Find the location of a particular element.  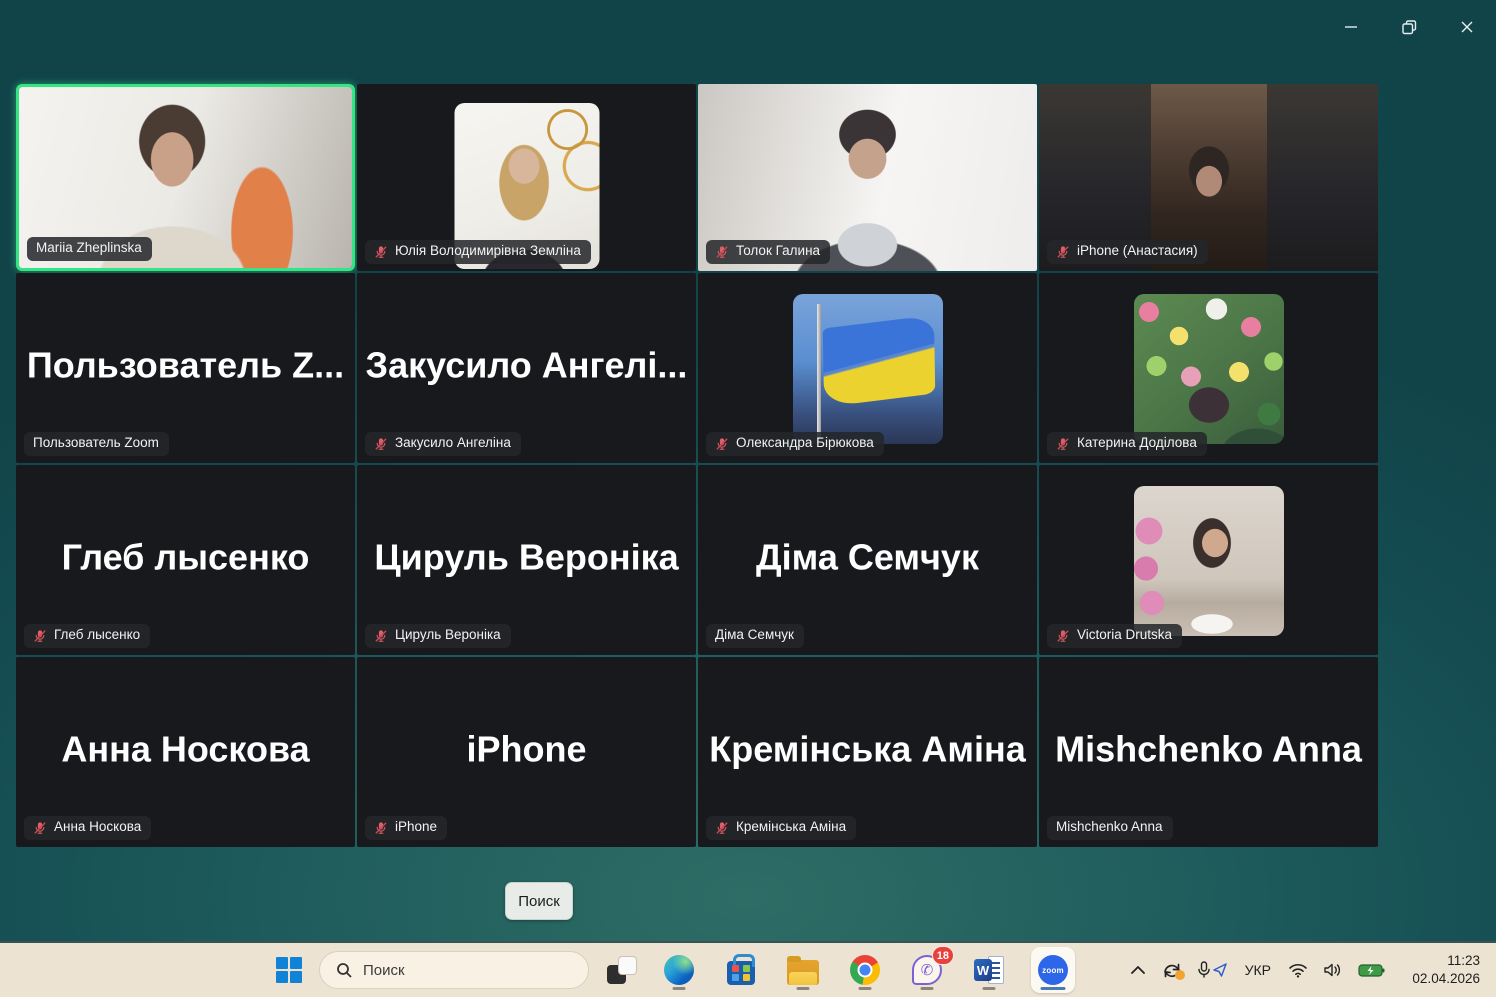

participant-display-name: Цируль Вероніка is located at coordinates (526, 557).